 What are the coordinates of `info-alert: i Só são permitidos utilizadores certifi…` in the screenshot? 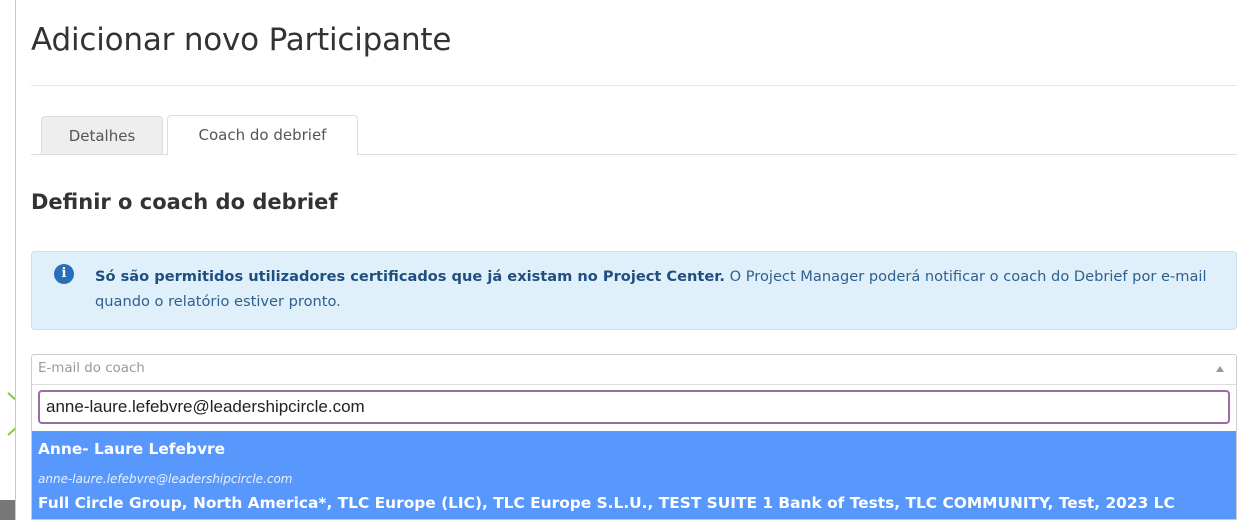 It's located at (634, 290).